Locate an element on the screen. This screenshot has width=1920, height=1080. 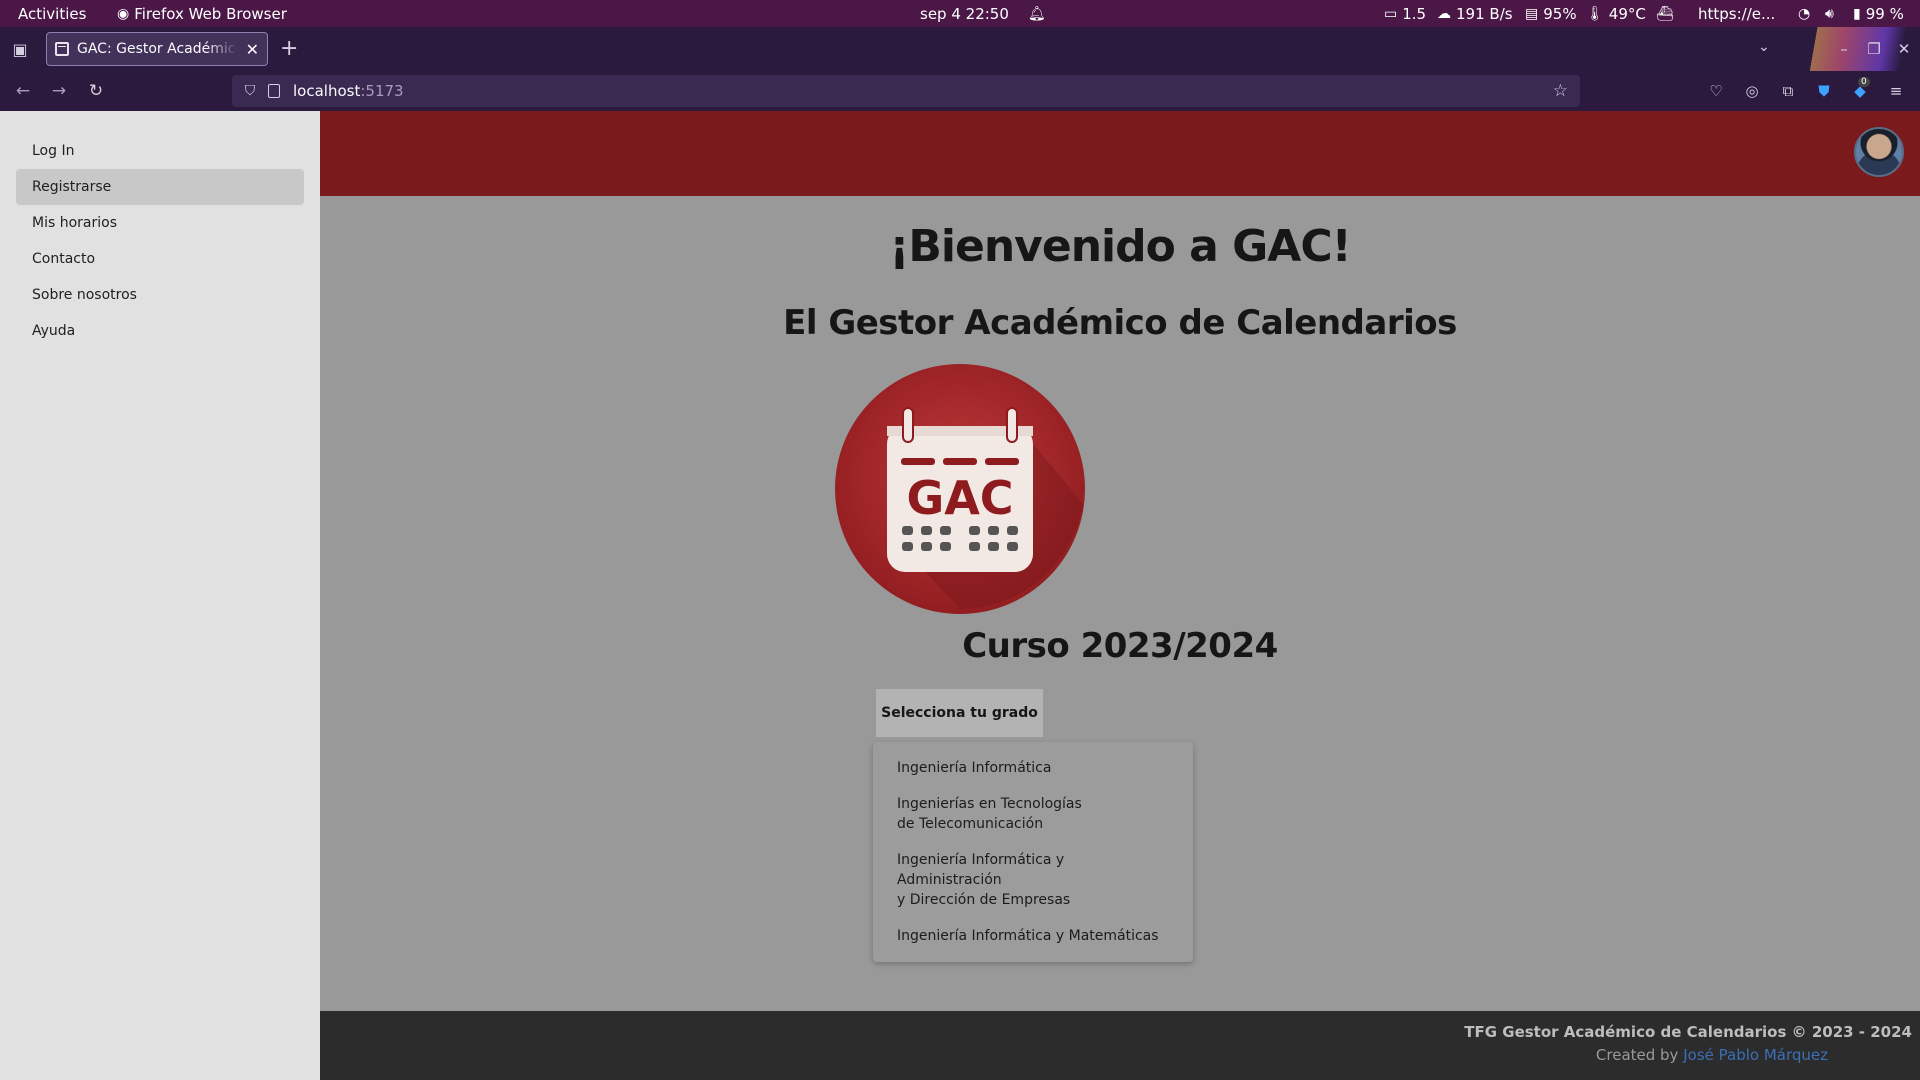
tab-title: GAC: Gestor Académico de Calendarios is located at coordinates (157, 49).